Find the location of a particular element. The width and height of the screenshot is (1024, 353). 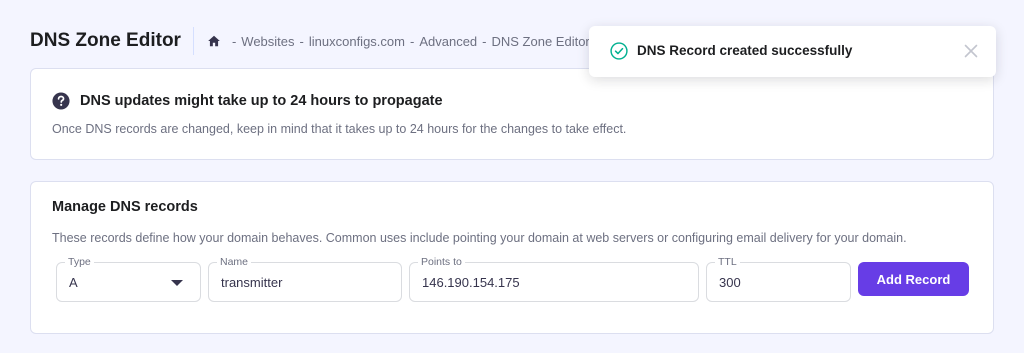

breadcrumb-item-domain: linuxconfigs.com is located at coordinates (357, 41).